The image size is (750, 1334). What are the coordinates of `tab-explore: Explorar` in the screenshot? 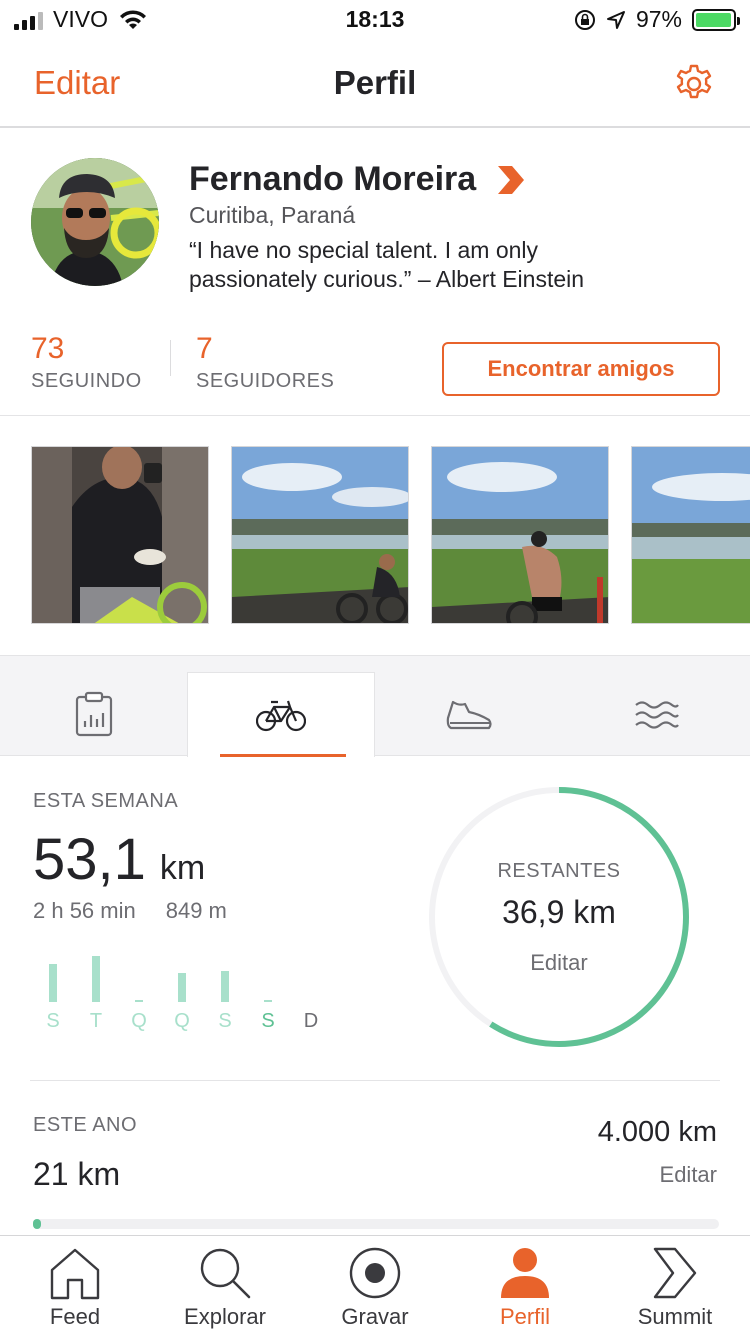 It's located at (225, 1289).